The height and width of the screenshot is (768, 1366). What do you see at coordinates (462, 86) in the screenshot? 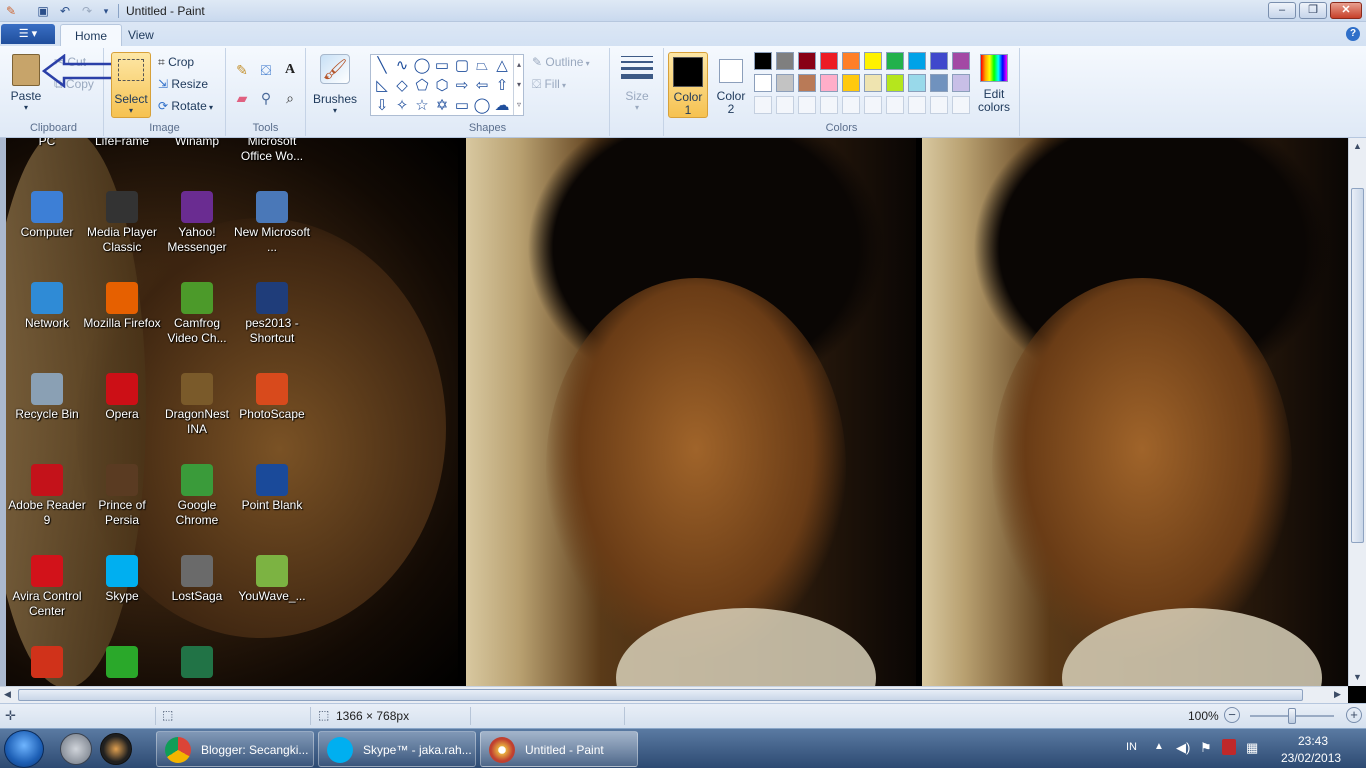
I see `right-arrow-shape-icon: ⇨` at bounding box center [462, 86].